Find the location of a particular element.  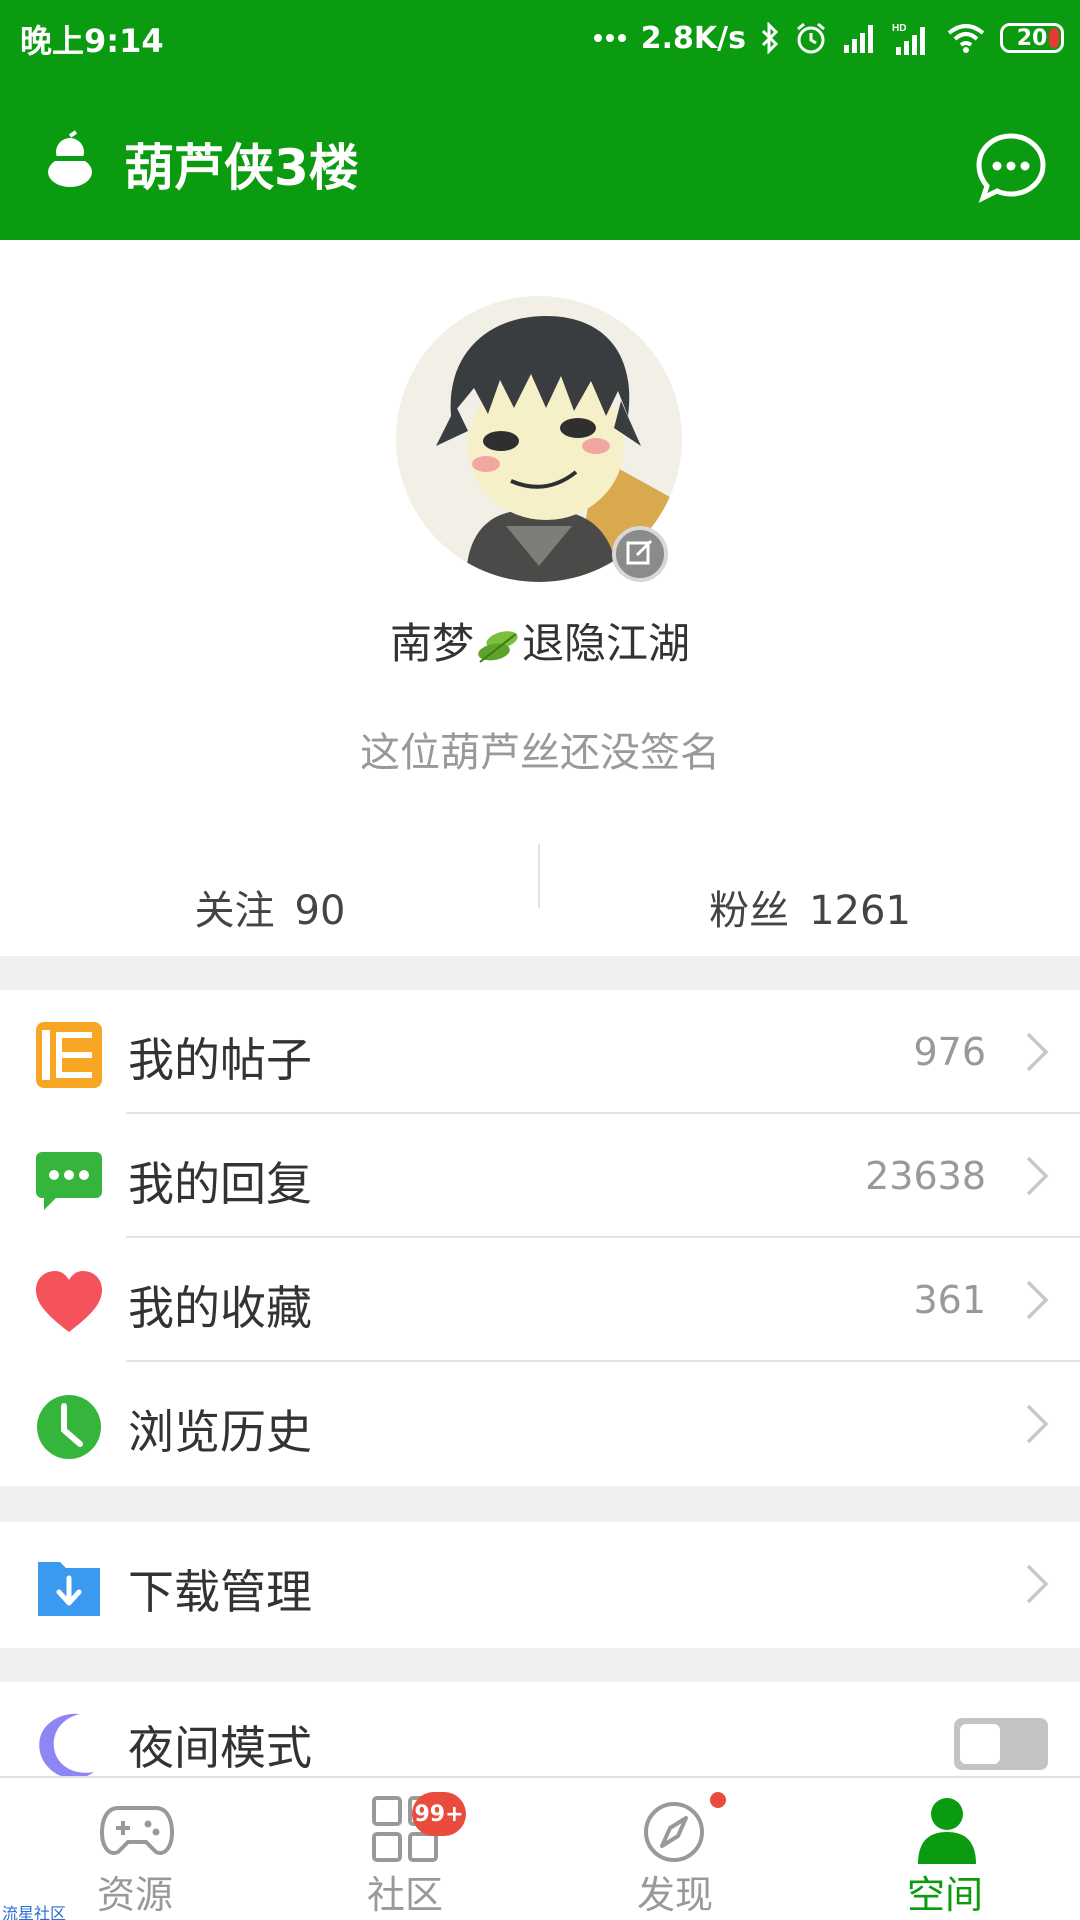

menu-label: 浏览历史 is located at coordinates (220, 1432).